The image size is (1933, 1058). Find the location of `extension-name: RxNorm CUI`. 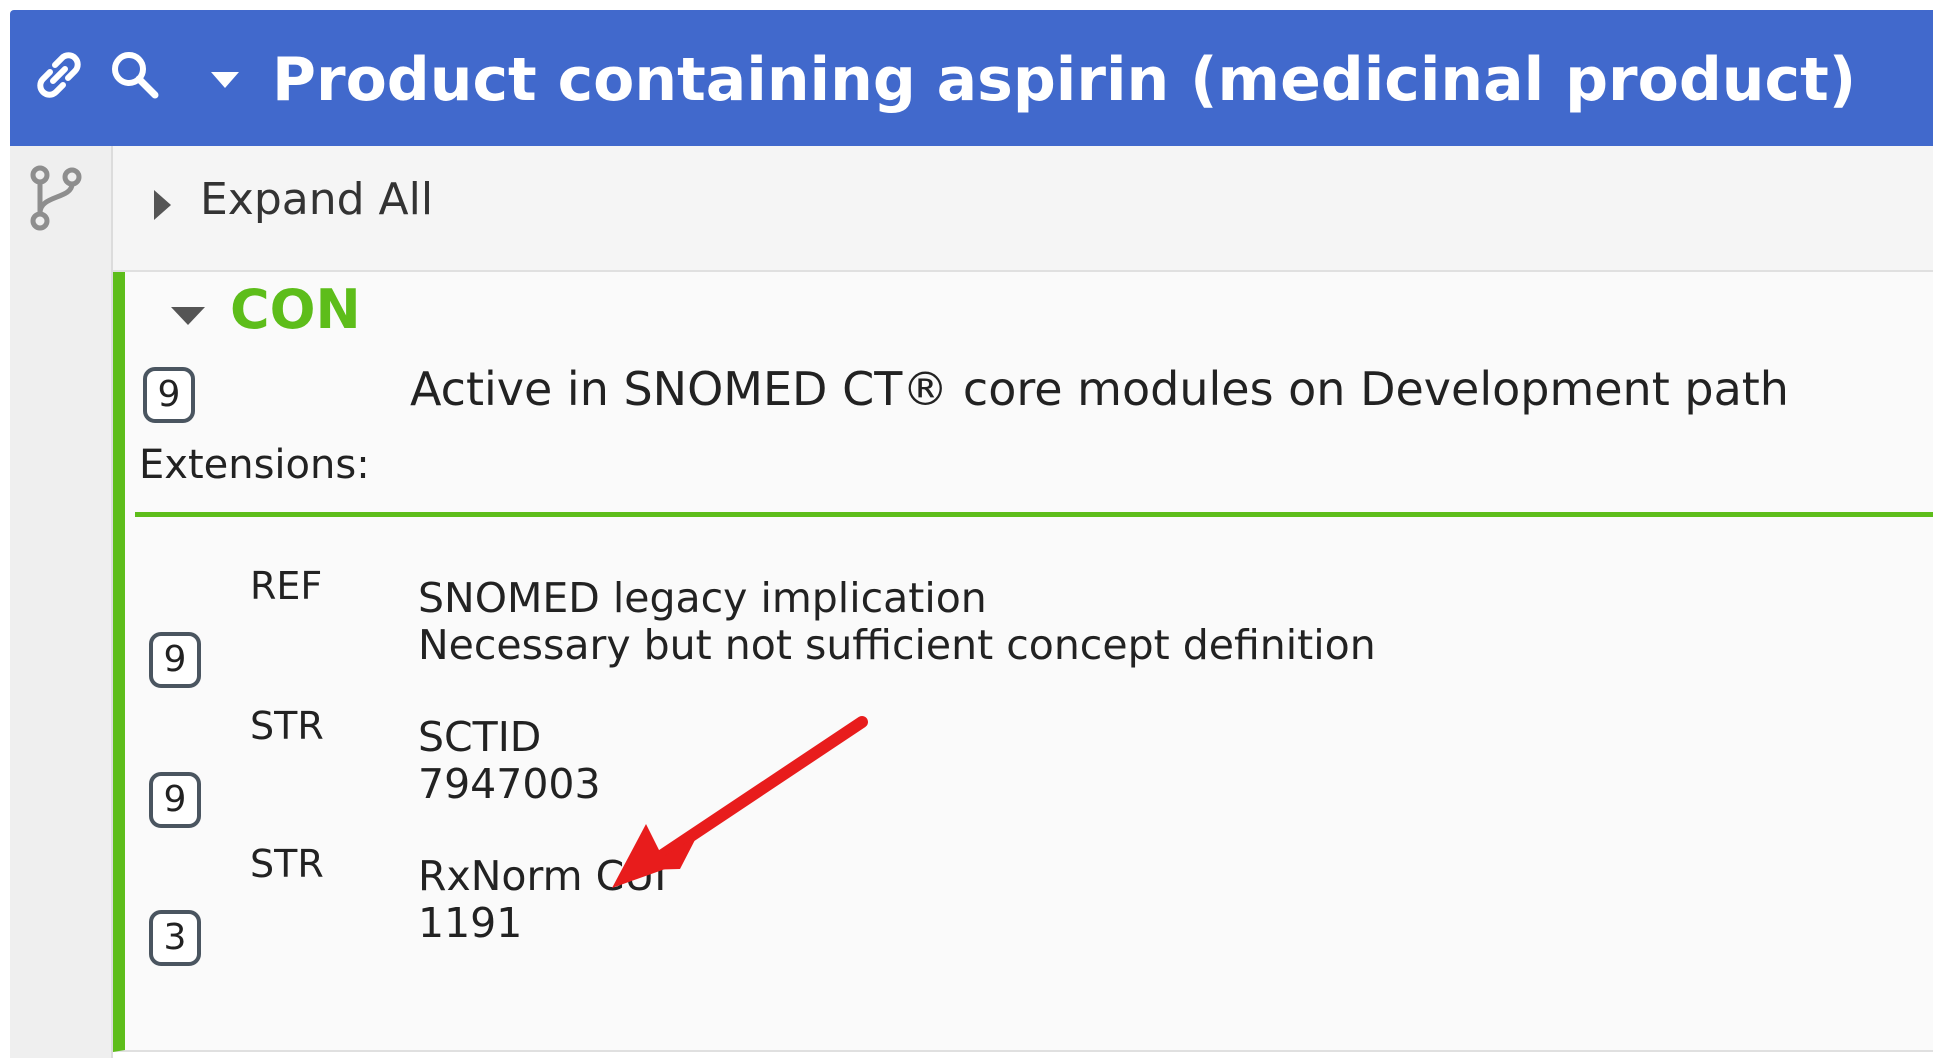

extension-name: RxNorm CUI is located at coordinates (542, 876).